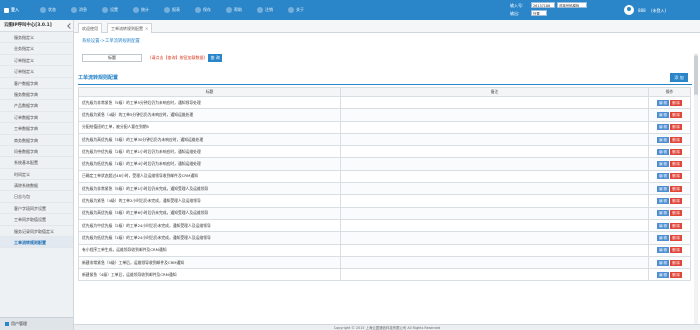  What do you see at coordinates (112, 58) in the screenshot?
I see `search-input` at bounding box center [112, 58].